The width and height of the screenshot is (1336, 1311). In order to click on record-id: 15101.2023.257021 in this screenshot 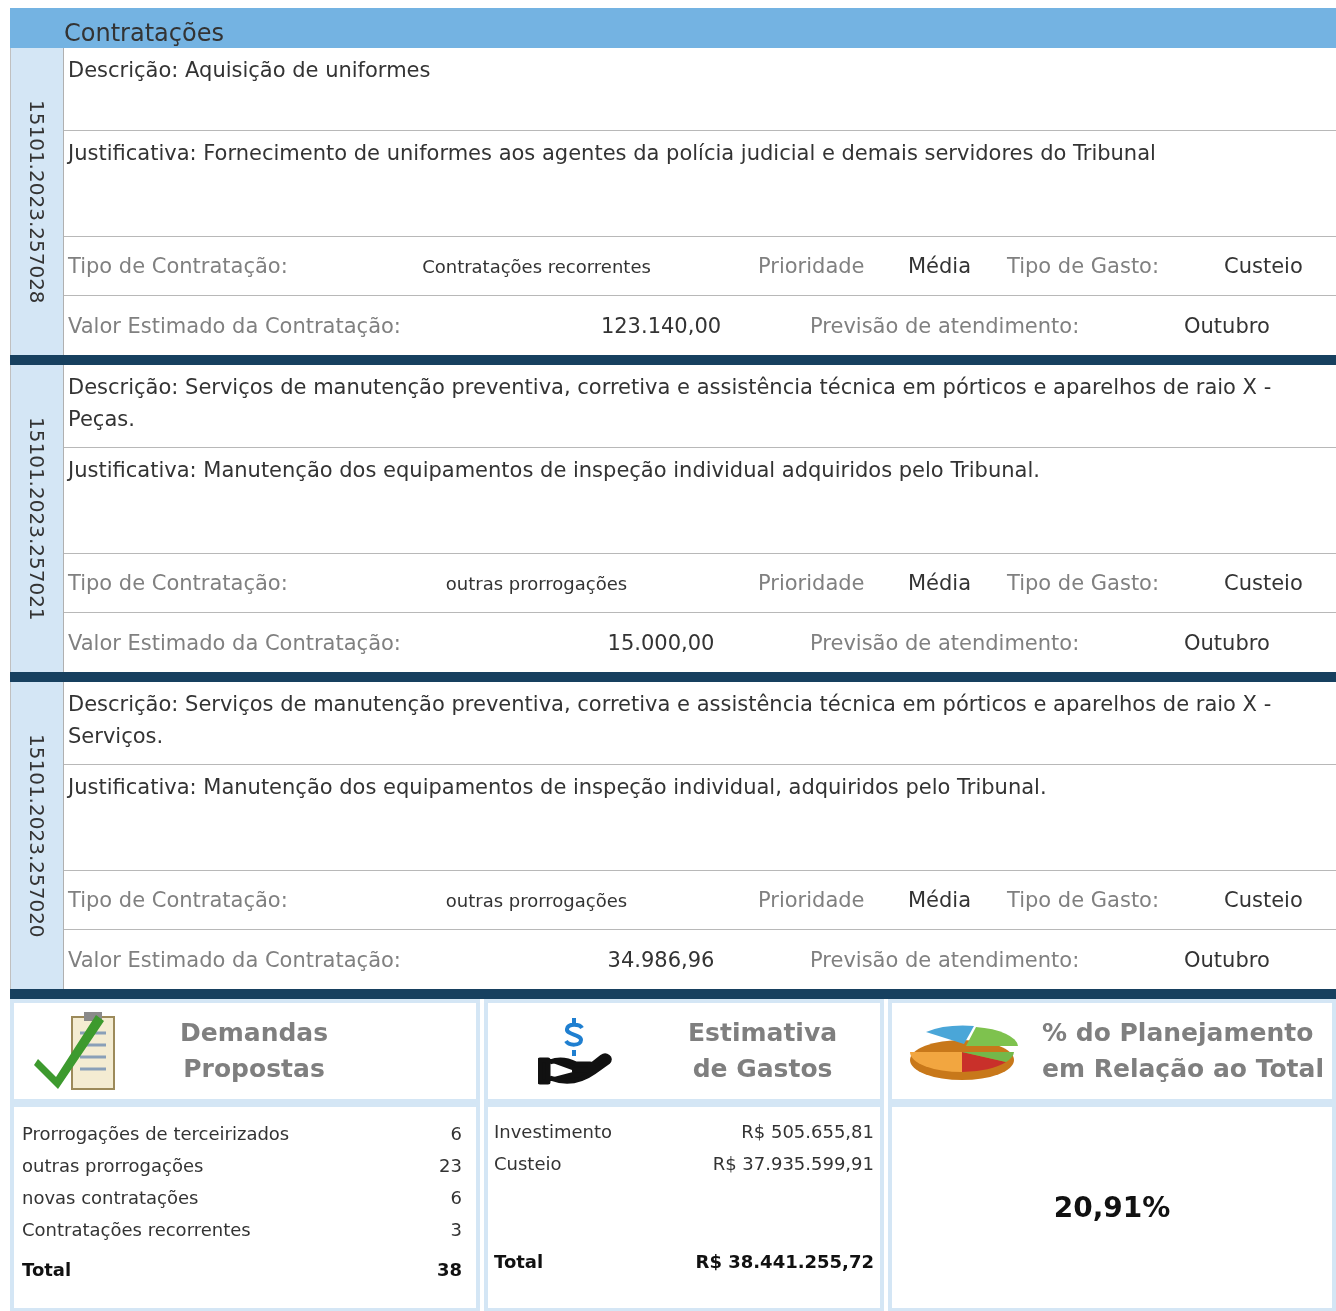, I will do `click(37, 519)`.